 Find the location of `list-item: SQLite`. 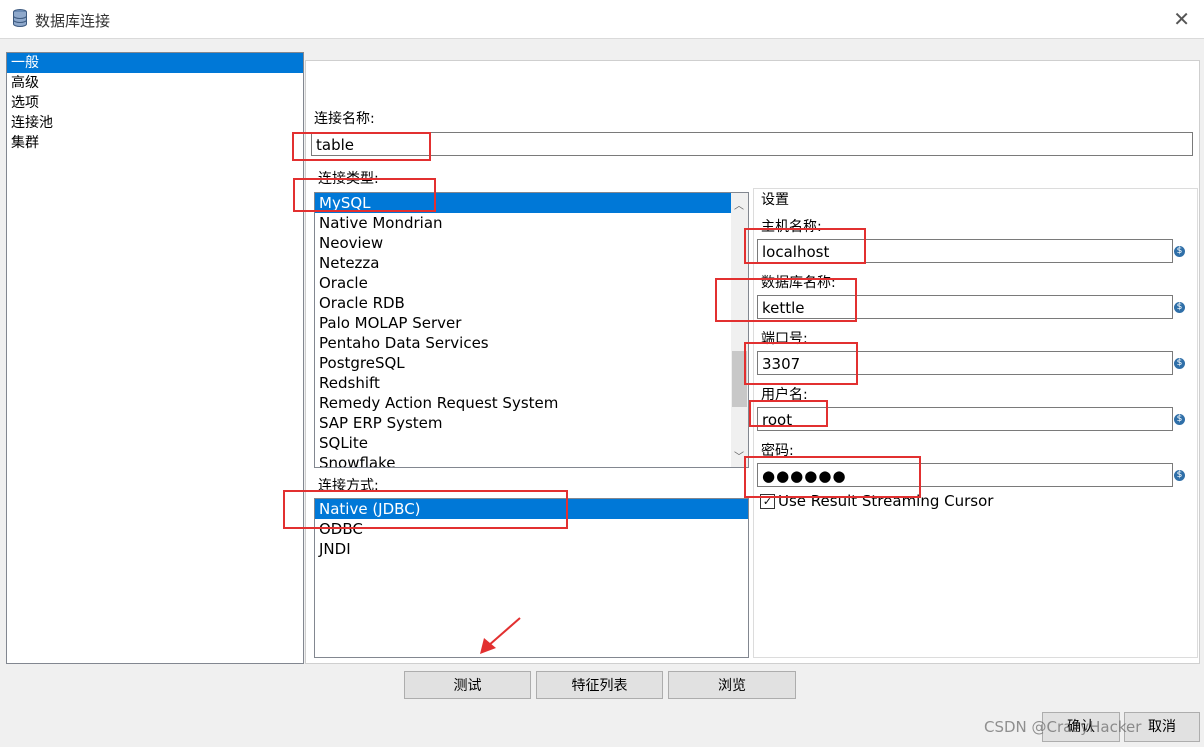

list-item: SQLite is located at coordinates (531, 443).